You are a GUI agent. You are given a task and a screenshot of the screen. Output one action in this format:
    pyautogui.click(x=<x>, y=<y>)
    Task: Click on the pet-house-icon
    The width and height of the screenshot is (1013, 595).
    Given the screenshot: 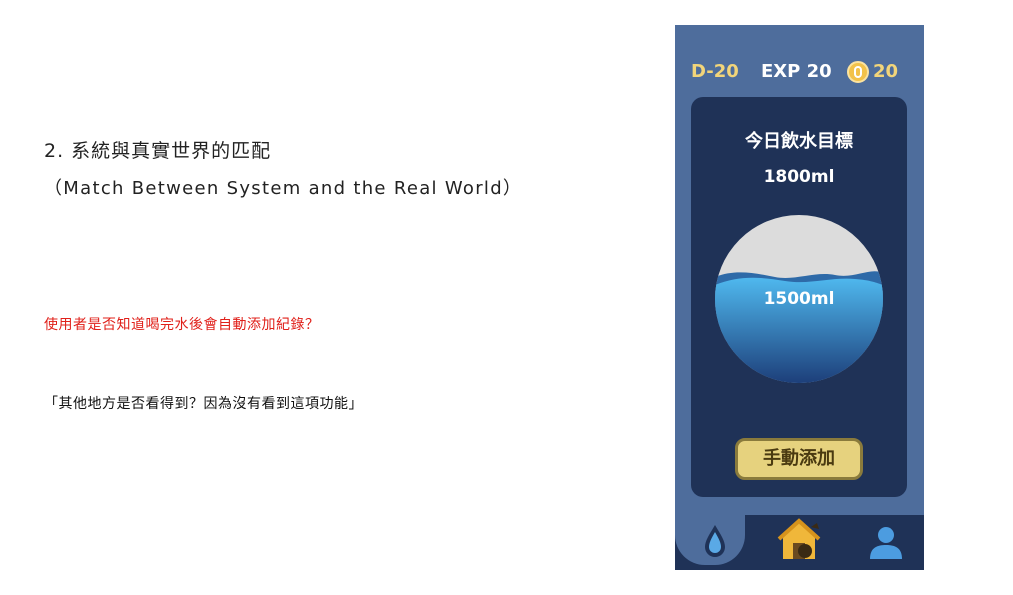 What is the action you would take?
    pyautogui.click(x=799, y=538)
    